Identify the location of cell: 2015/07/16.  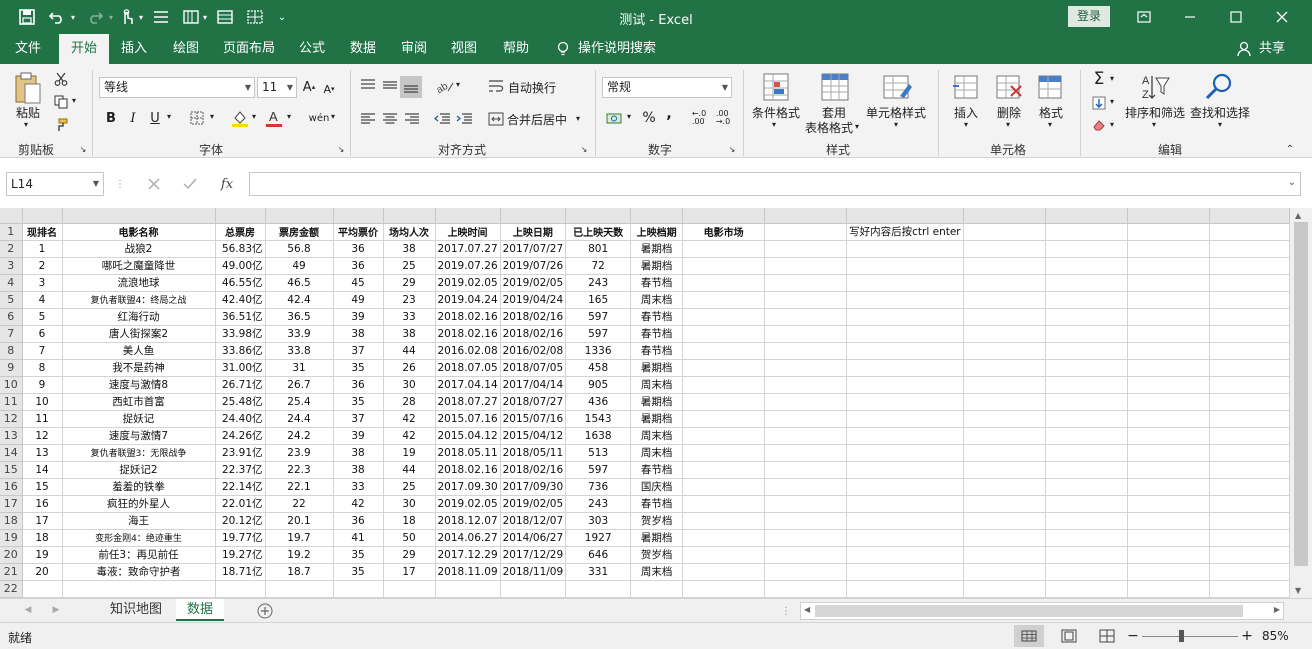
(533, 419).